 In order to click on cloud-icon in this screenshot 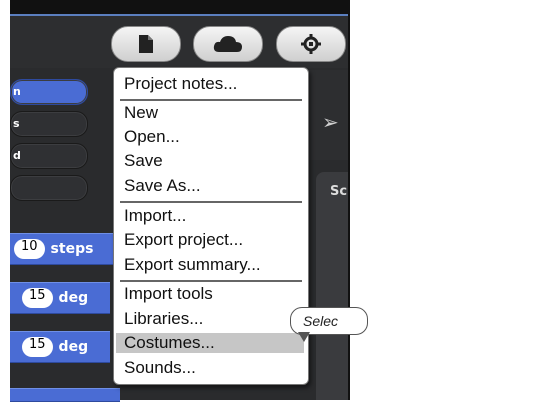, I will do `click(228, 44)`.